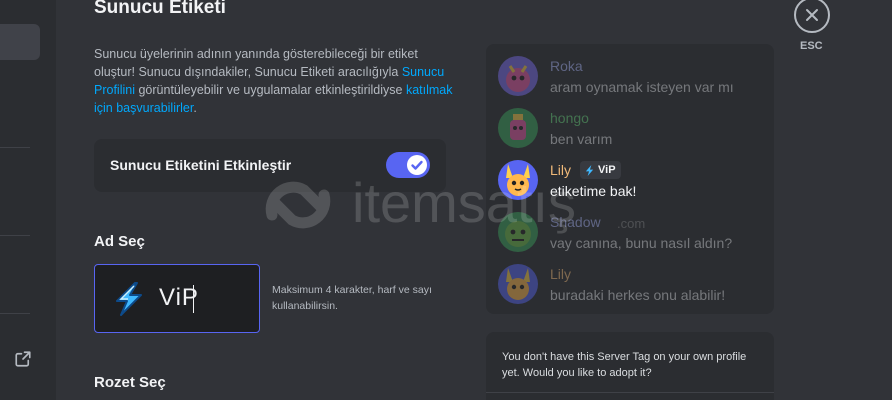 The width and height of the screenshot is (892, 400). I want to click on check-icon, so click(417, 165).